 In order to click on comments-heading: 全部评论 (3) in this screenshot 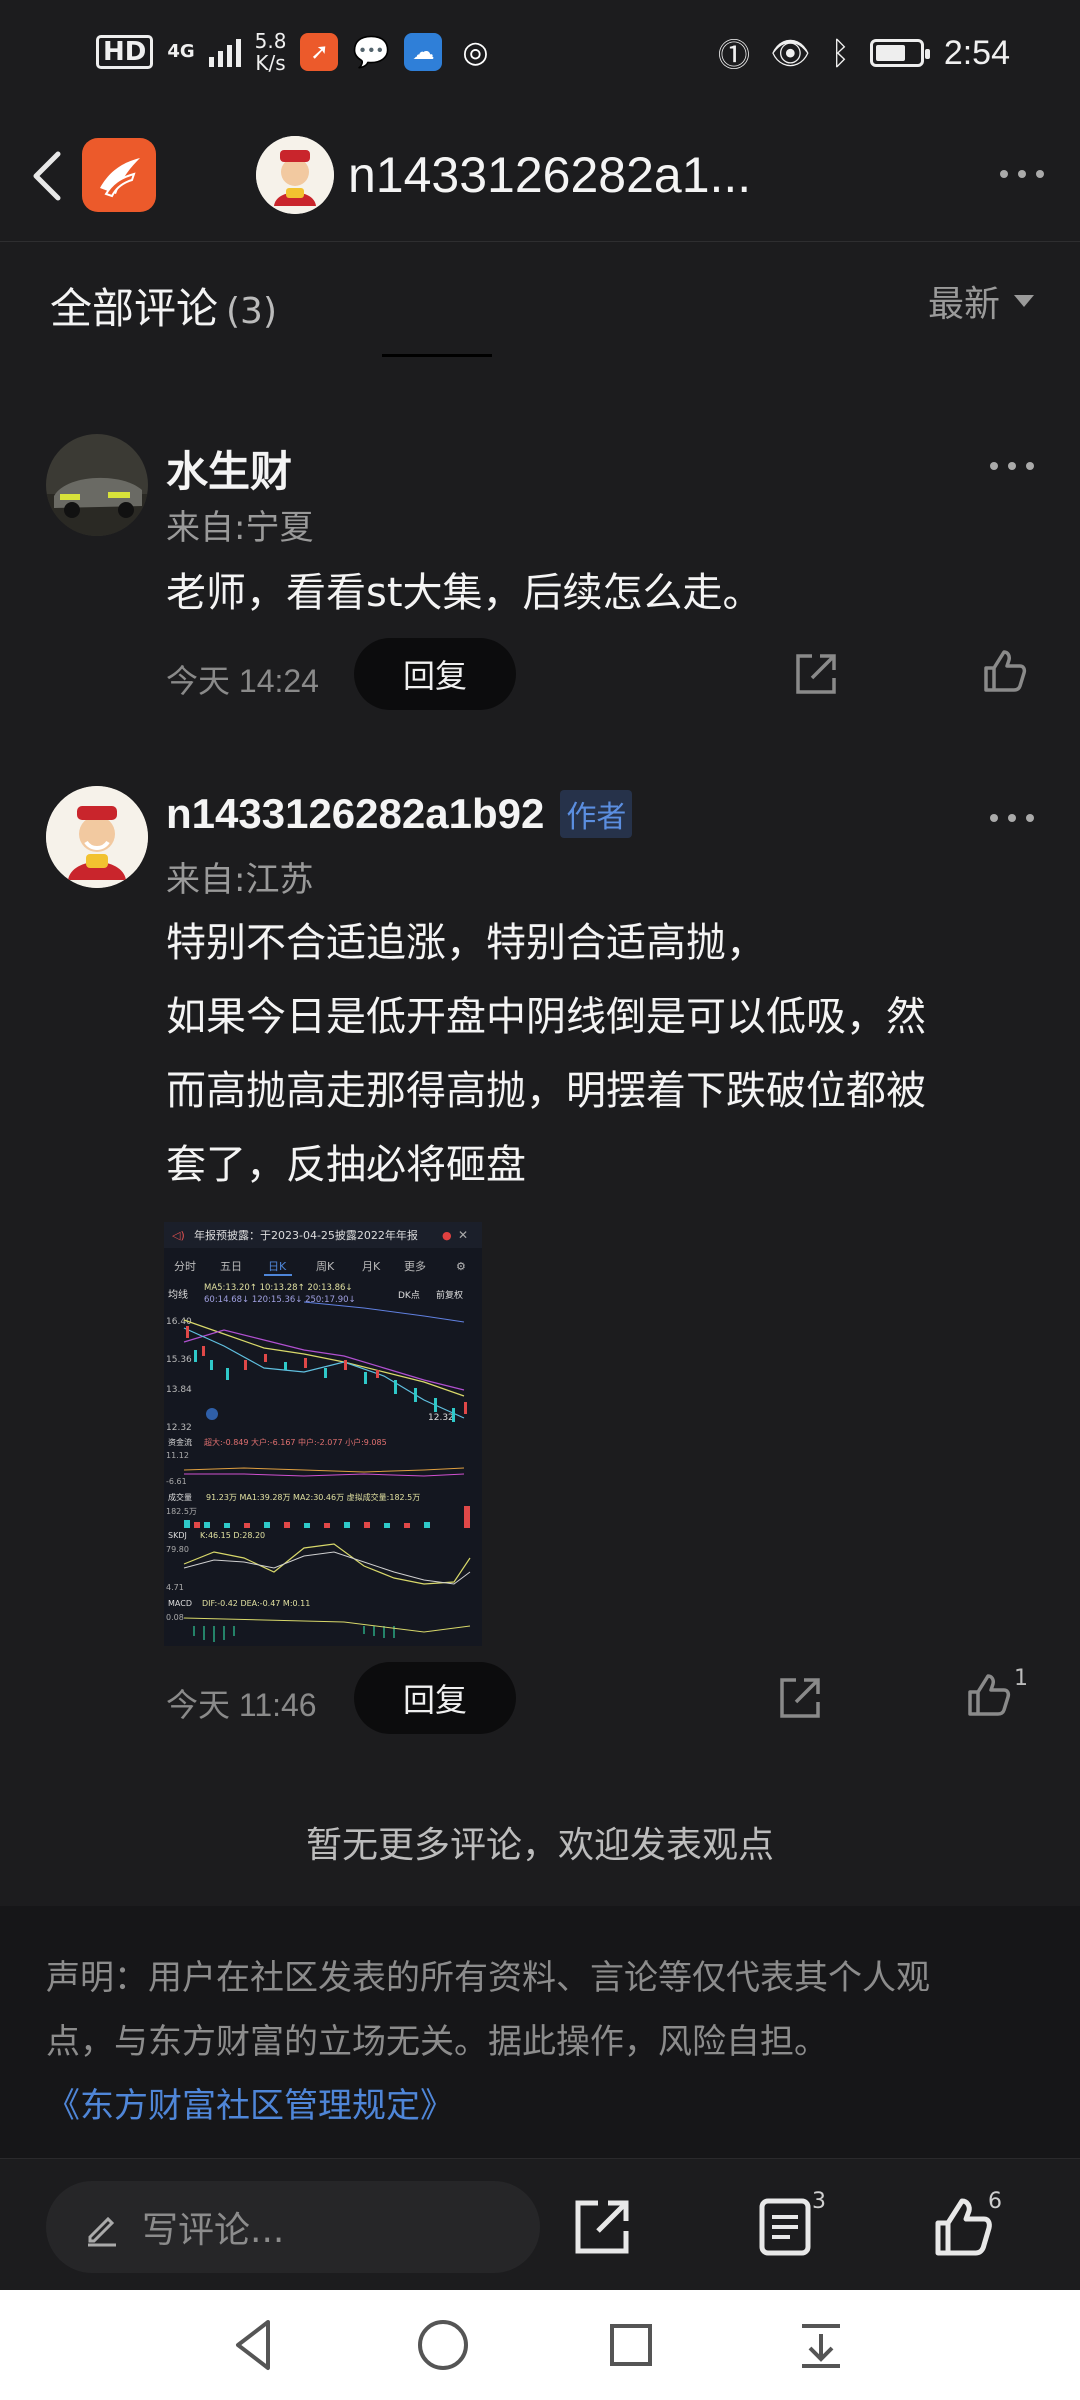, I will do `click(163, 305)`.